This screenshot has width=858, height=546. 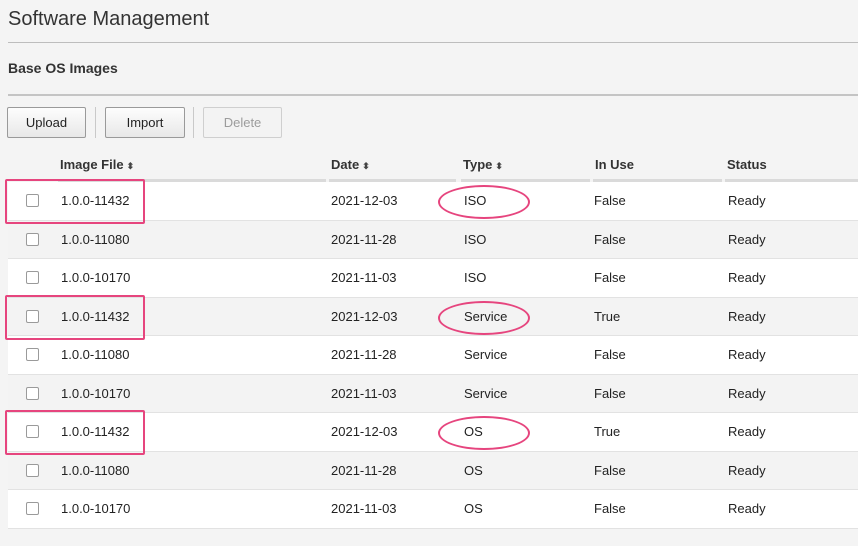 What do you see at coordinates (433, 470) in the screenshot?
I see `table-row: 1.0.0-11080 2021-11-28 OS False Ready` at bounding box center [433, 470].